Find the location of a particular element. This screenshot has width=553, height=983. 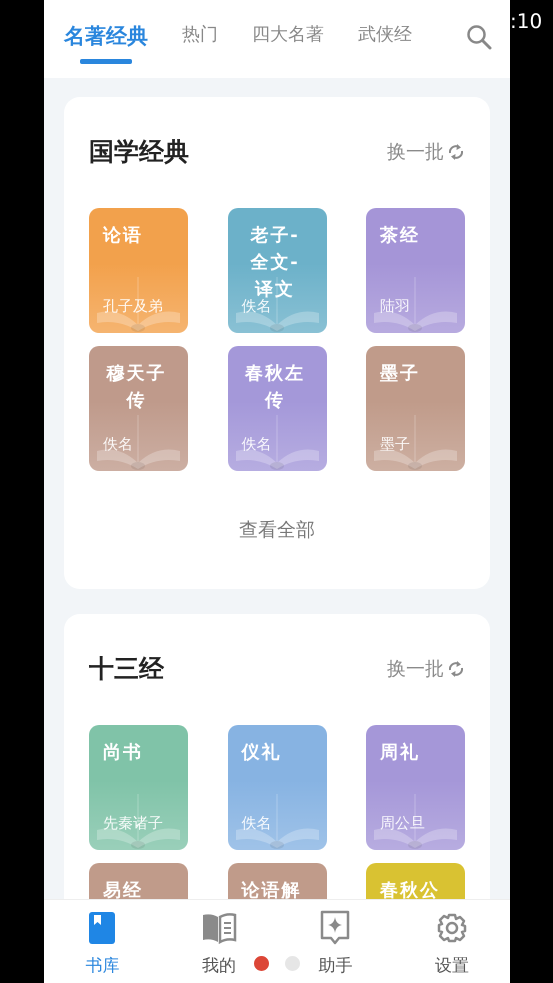

book-title: 尚书 is located at coordinates (123, 753).